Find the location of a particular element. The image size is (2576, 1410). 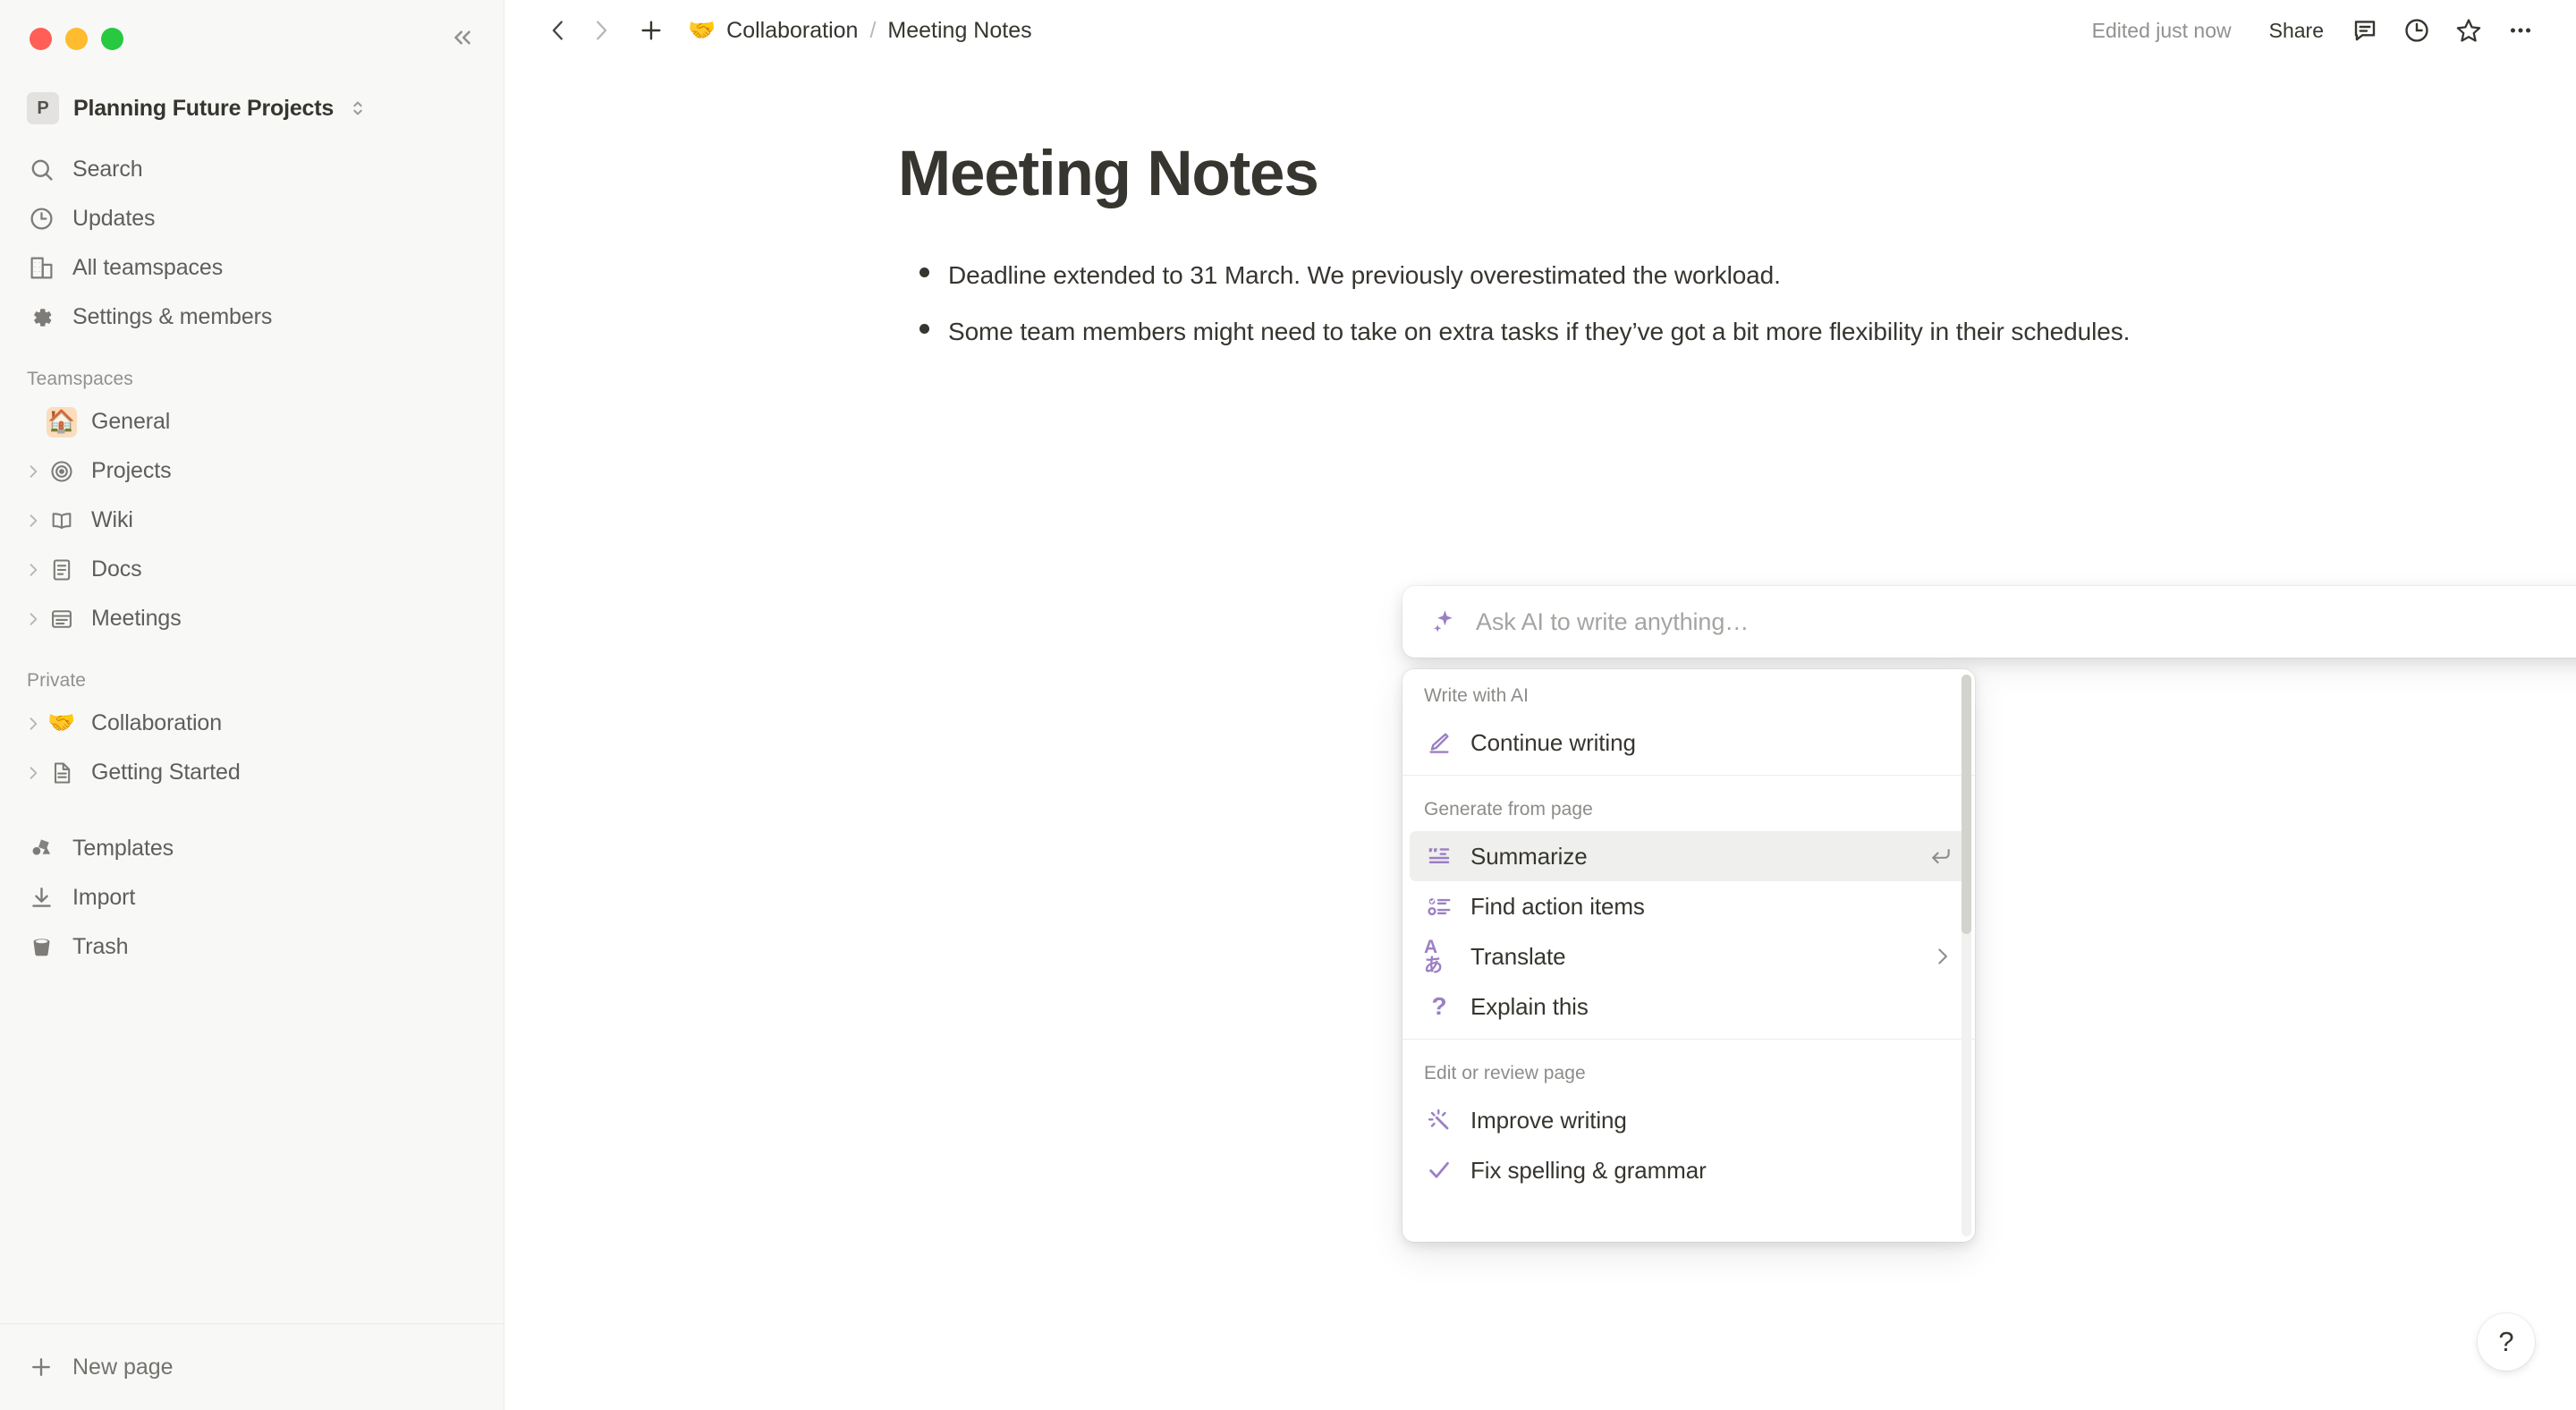

topbar-actions: Edited just now Share is located at coordinates (2318, 30).